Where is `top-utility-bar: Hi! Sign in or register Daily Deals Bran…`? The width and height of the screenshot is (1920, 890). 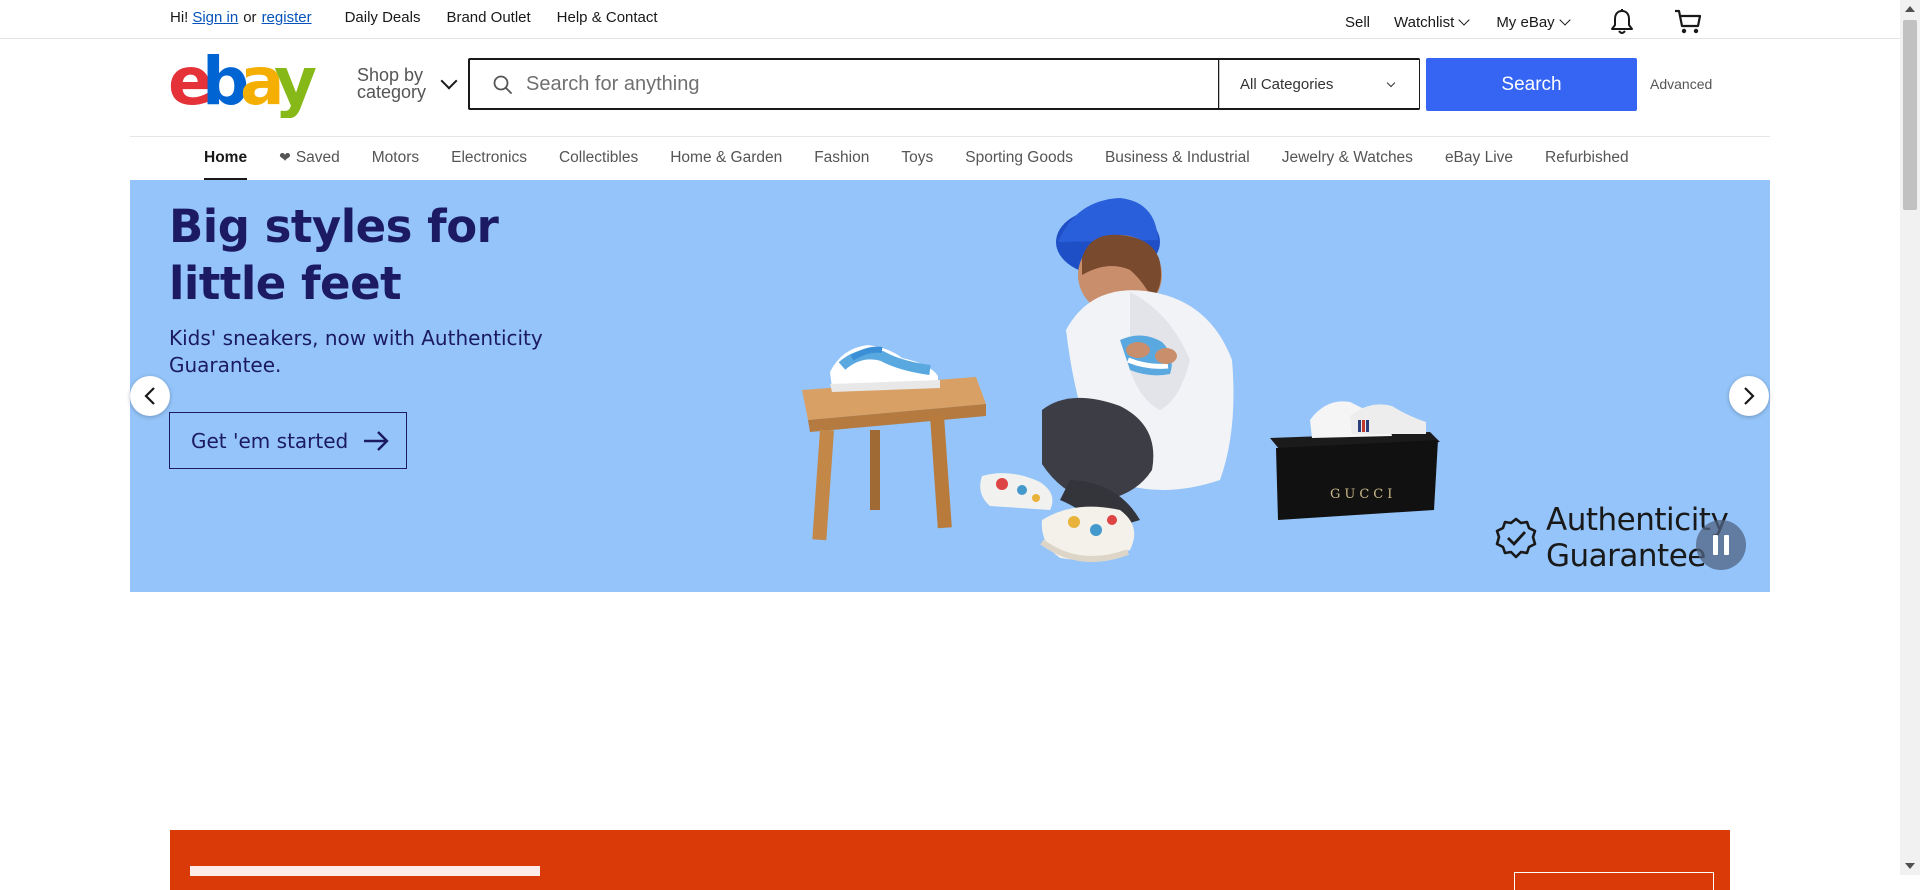 top-utility-bar: Hi! Sign in or register Daily Deals Bran… is located at coordinates (950, 19).